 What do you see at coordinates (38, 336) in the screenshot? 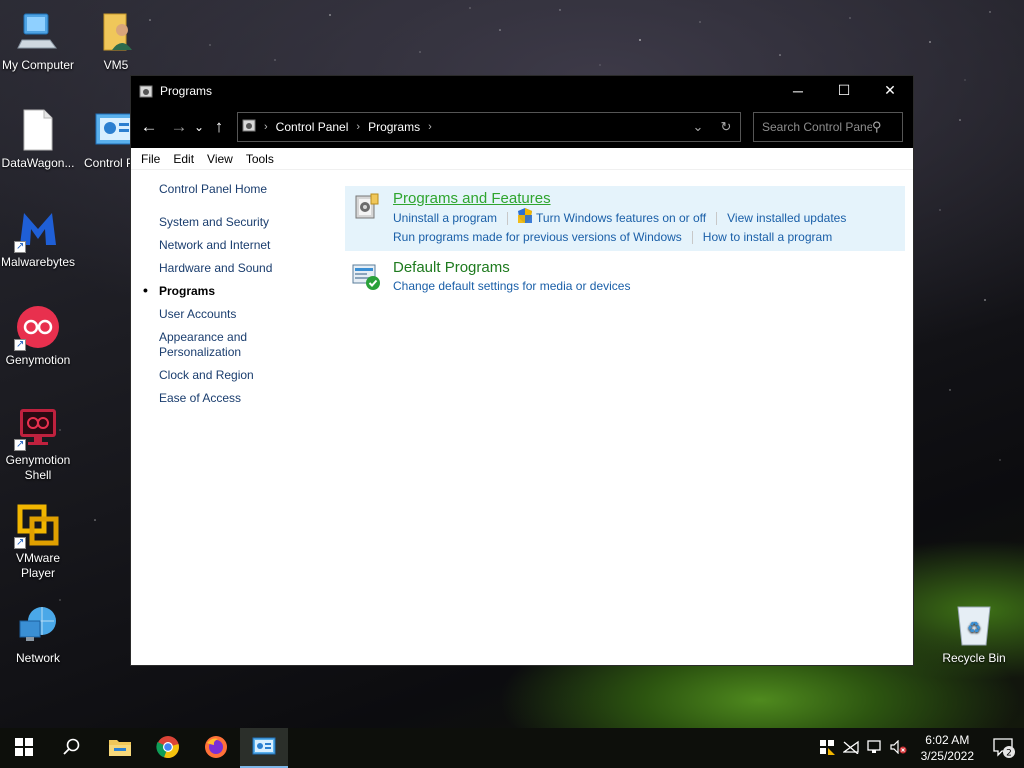
I see `desktop-icon-genymotion: Genymotion` at bounding box center [38, 336].